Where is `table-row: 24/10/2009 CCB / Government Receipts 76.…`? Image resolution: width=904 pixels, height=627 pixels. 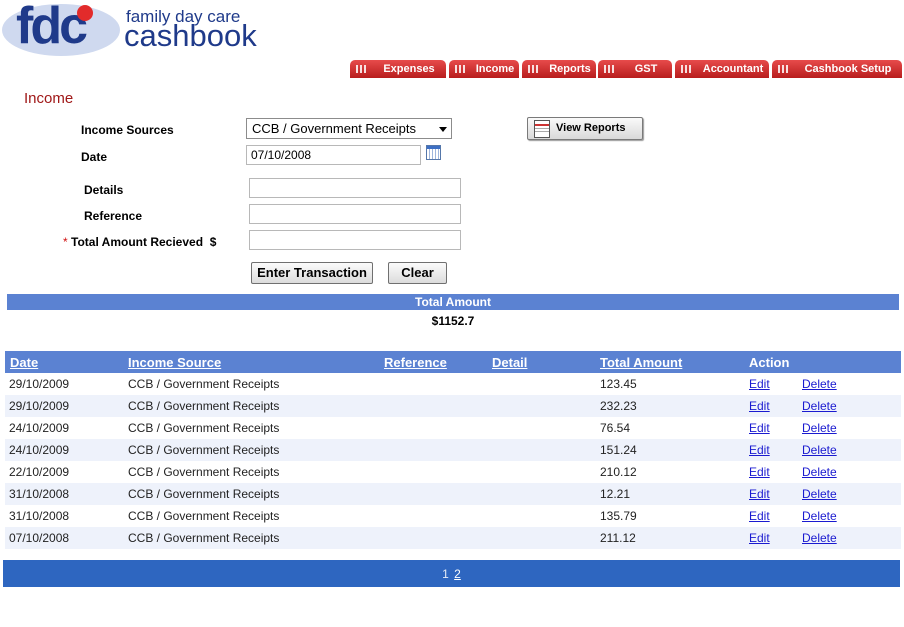 table-row: 24/10/2009 CCB / Government Receipts 76.… is located at coordinates (453, 428).